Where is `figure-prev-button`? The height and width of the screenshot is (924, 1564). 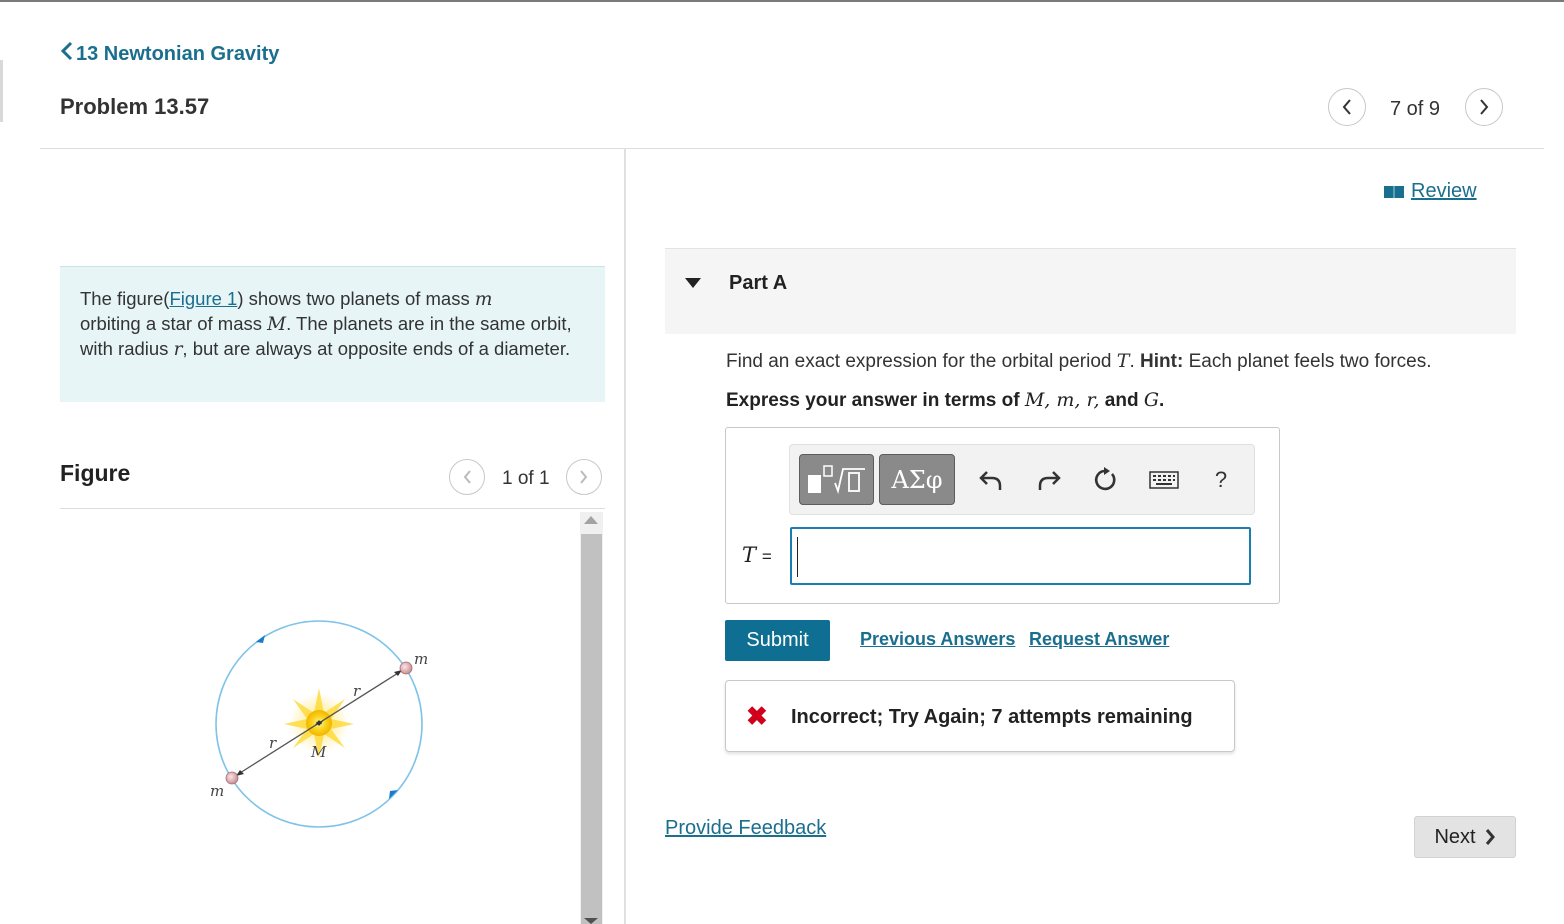
figure-prev-button is located at coordinates (467, 477).